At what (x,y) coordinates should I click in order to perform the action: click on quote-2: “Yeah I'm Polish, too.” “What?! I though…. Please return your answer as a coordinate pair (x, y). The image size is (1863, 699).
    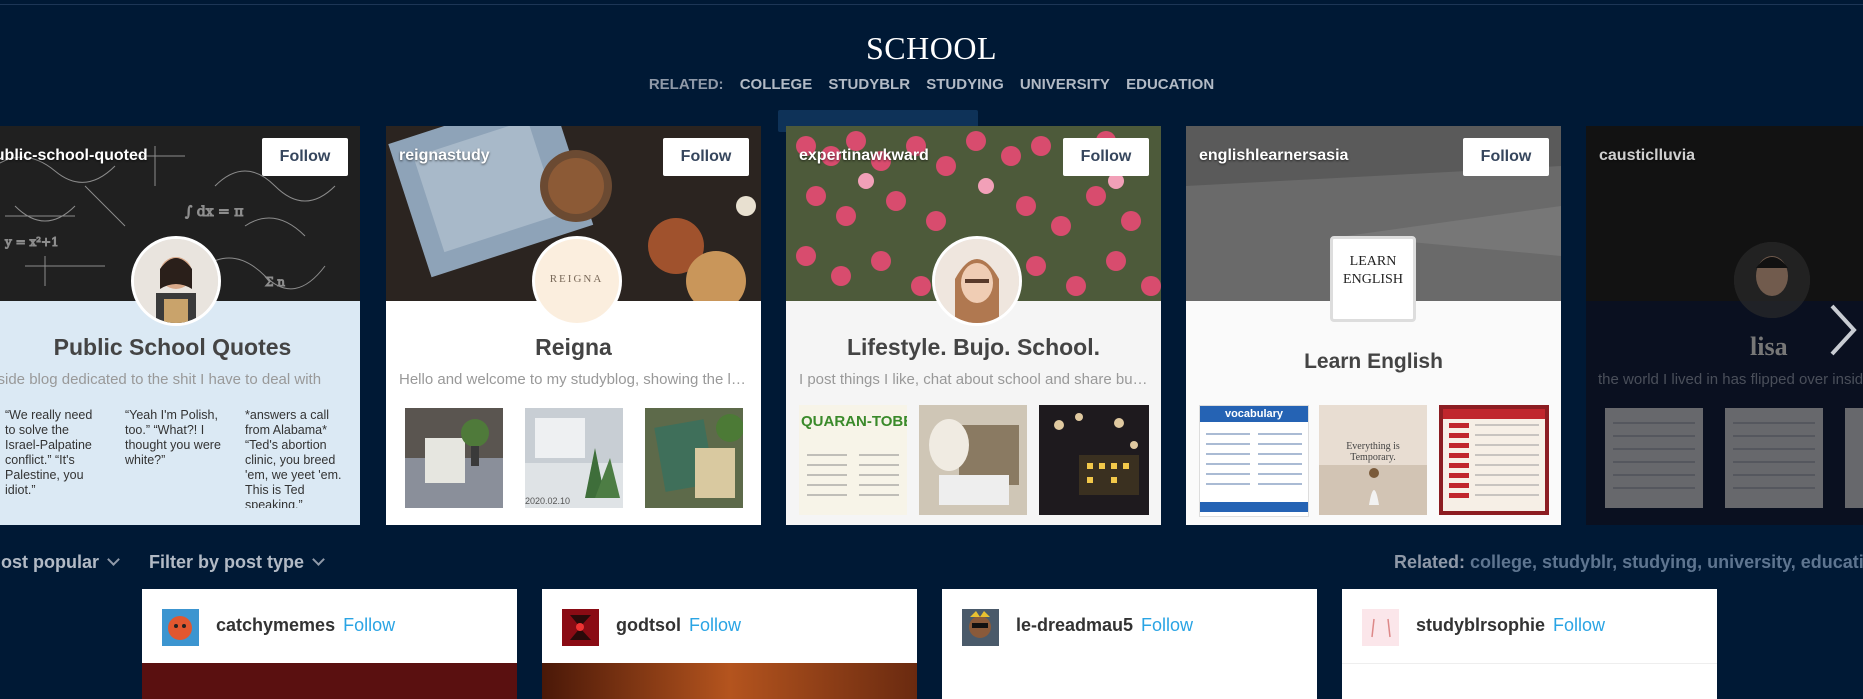
    Looking at the image, I should click on (173, 437).